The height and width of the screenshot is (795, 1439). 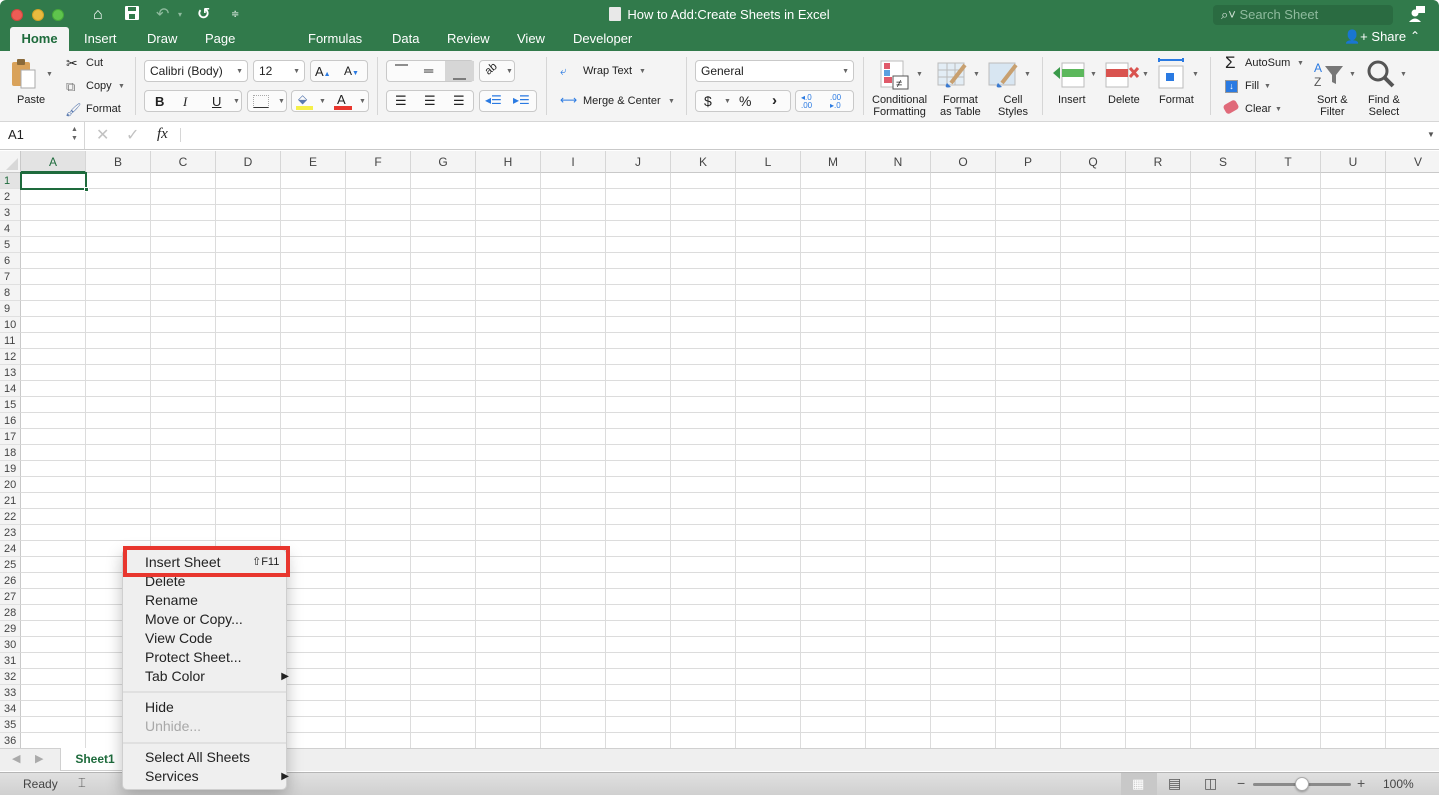 What do you see at coordinates (1303, 15) in the screenshot?
I see `search-sheet-input: ⌕˅ Search Sheet` at bounding box center [1303, 15].